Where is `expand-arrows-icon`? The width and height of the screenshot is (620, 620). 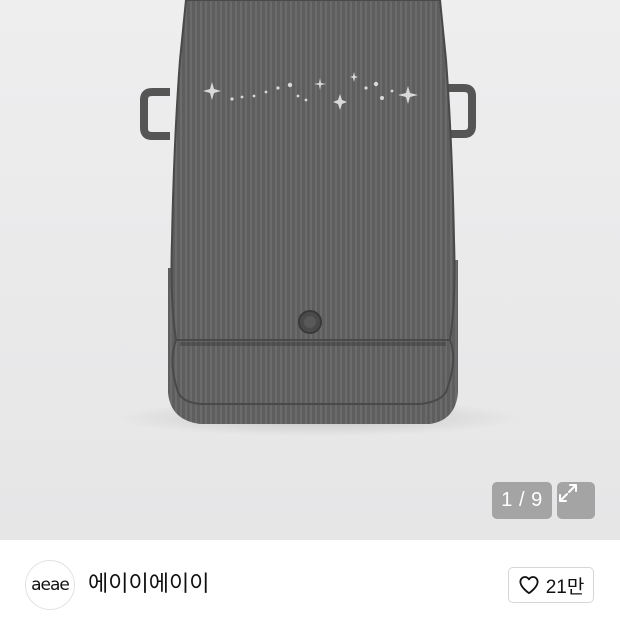 expand-arrows-icon is located at coordinates (568, 493).